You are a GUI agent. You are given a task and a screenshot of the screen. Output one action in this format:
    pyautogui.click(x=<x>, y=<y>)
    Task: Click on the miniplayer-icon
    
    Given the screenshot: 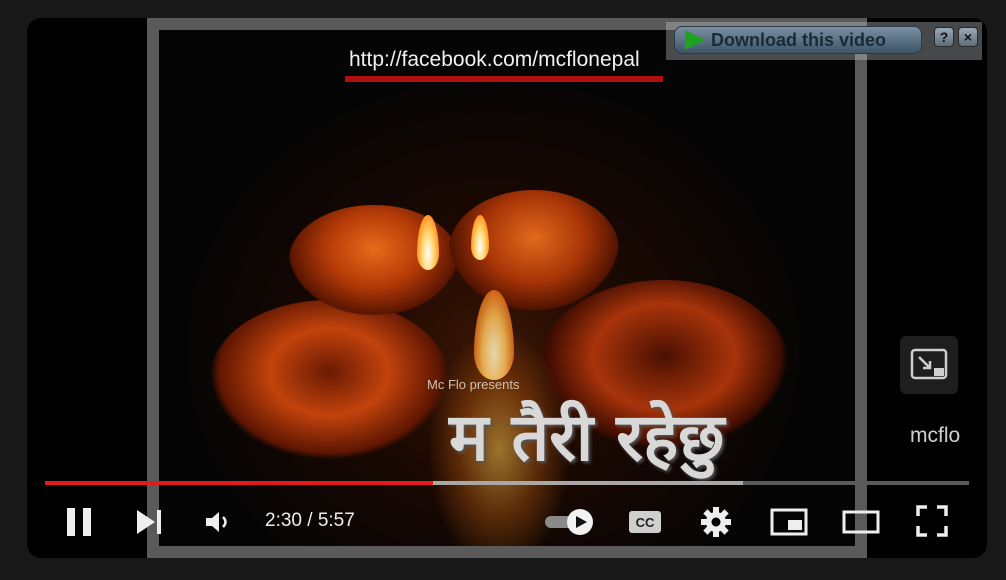 What is the action you would take?
    pyautogui.click(x=789, y=522)
    